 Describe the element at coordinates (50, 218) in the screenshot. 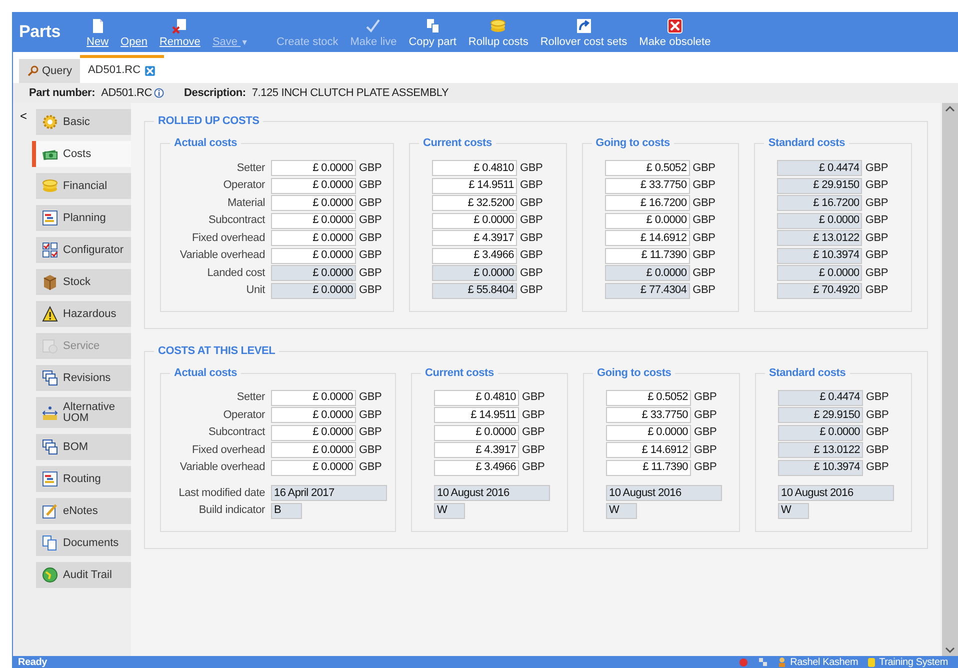

I see `chart-icon` at that location.